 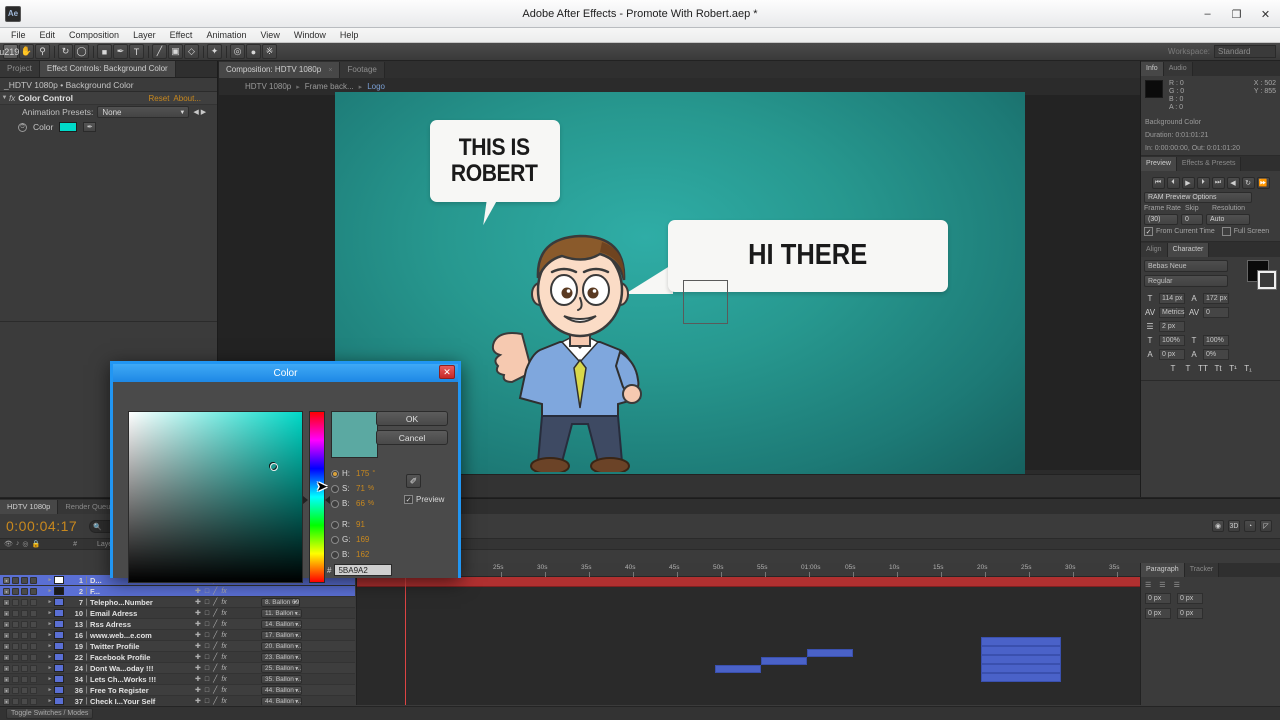 What do you see at coordinates (290, 591) in the screenshot?
I see `layer-parent: ▼` at bounding box center [290, 591].